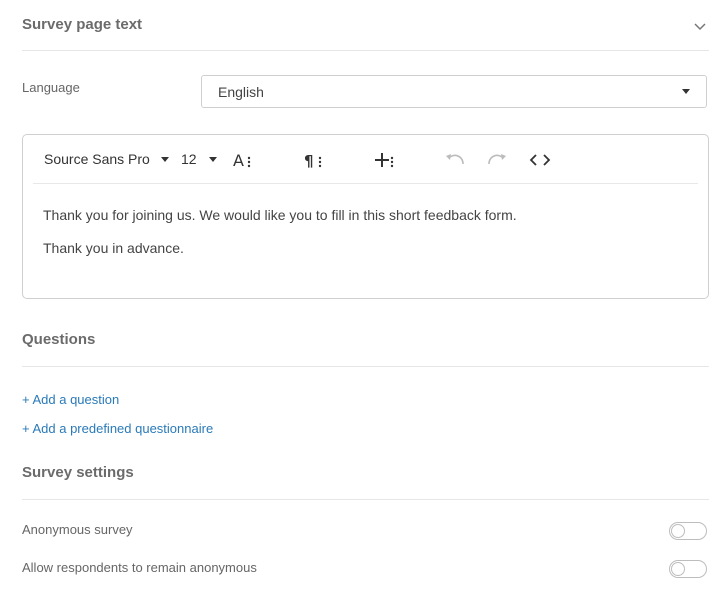 The height and width of the screenshot is (596, 720). Describe the element at coordinates (241, 92) in the screenshot. I see `language-select-value: English` at that location.